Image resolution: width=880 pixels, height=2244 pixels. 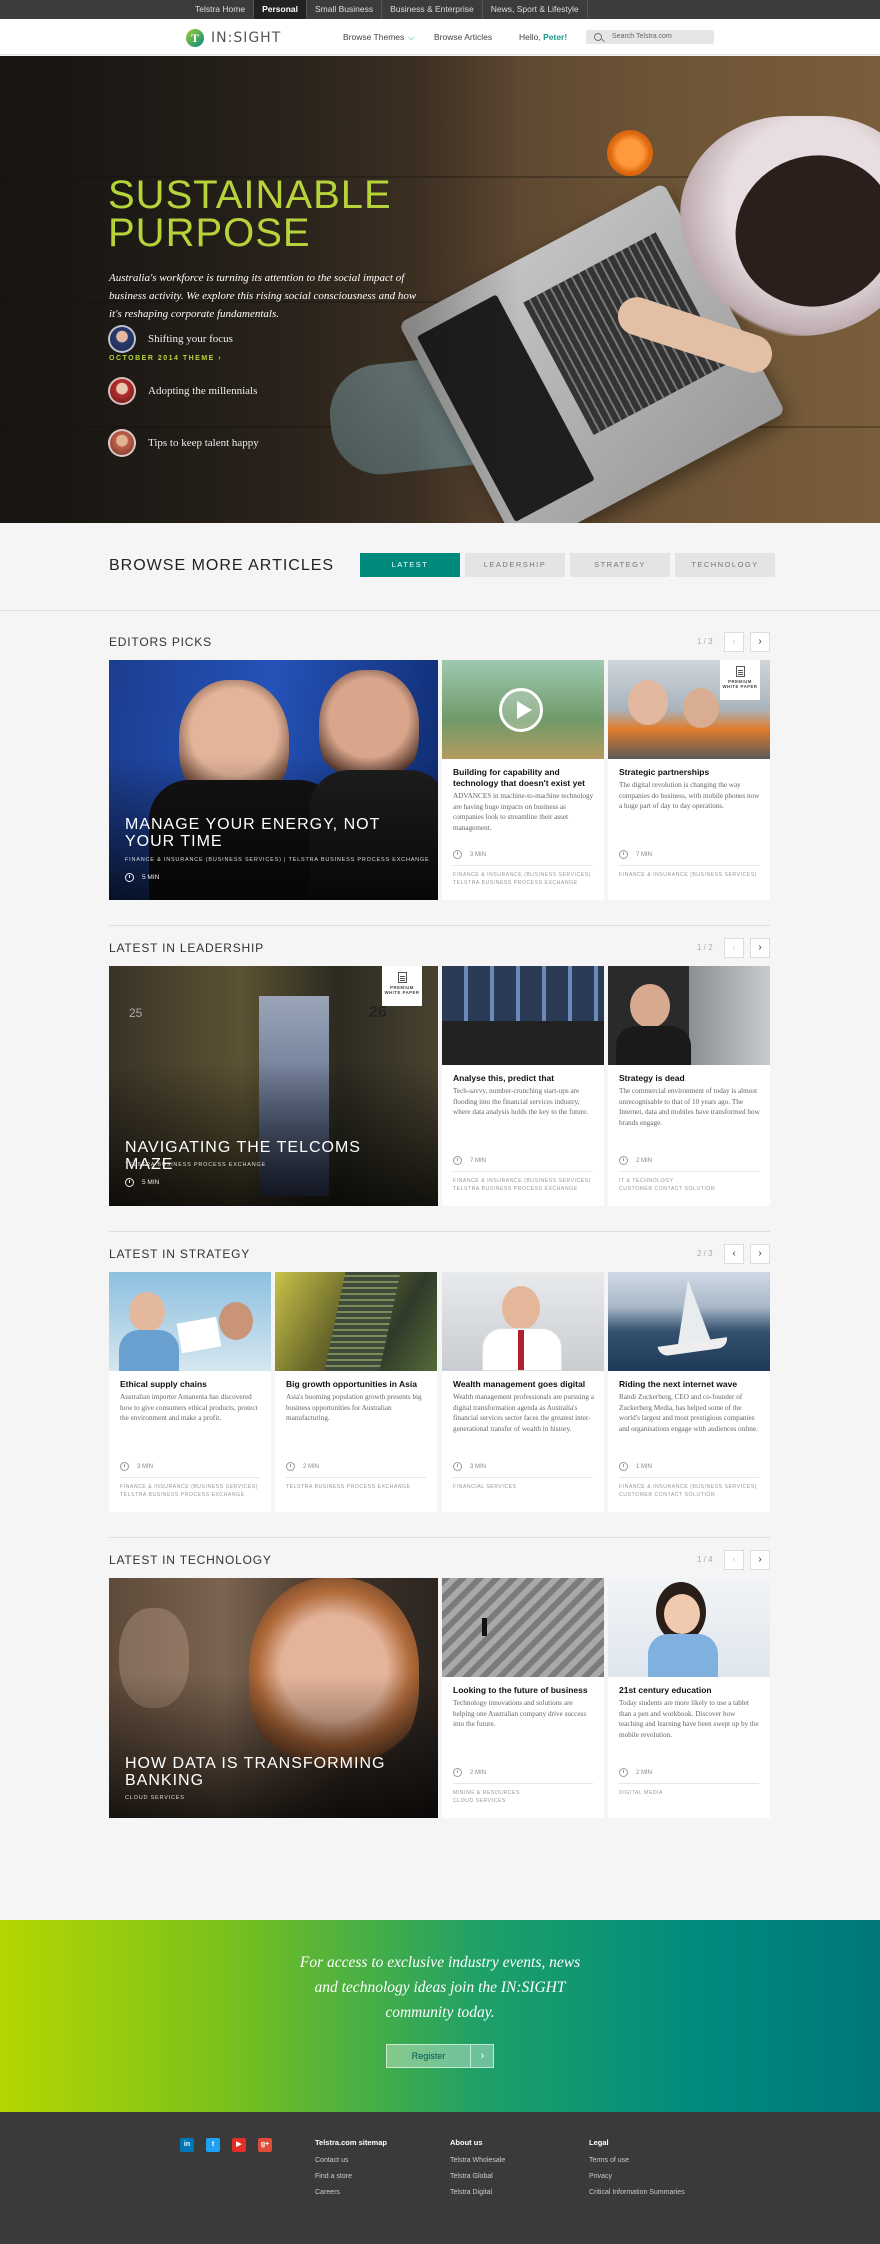 I want to click on topbar-link-personal: Personal, so click(x=280, y=9).